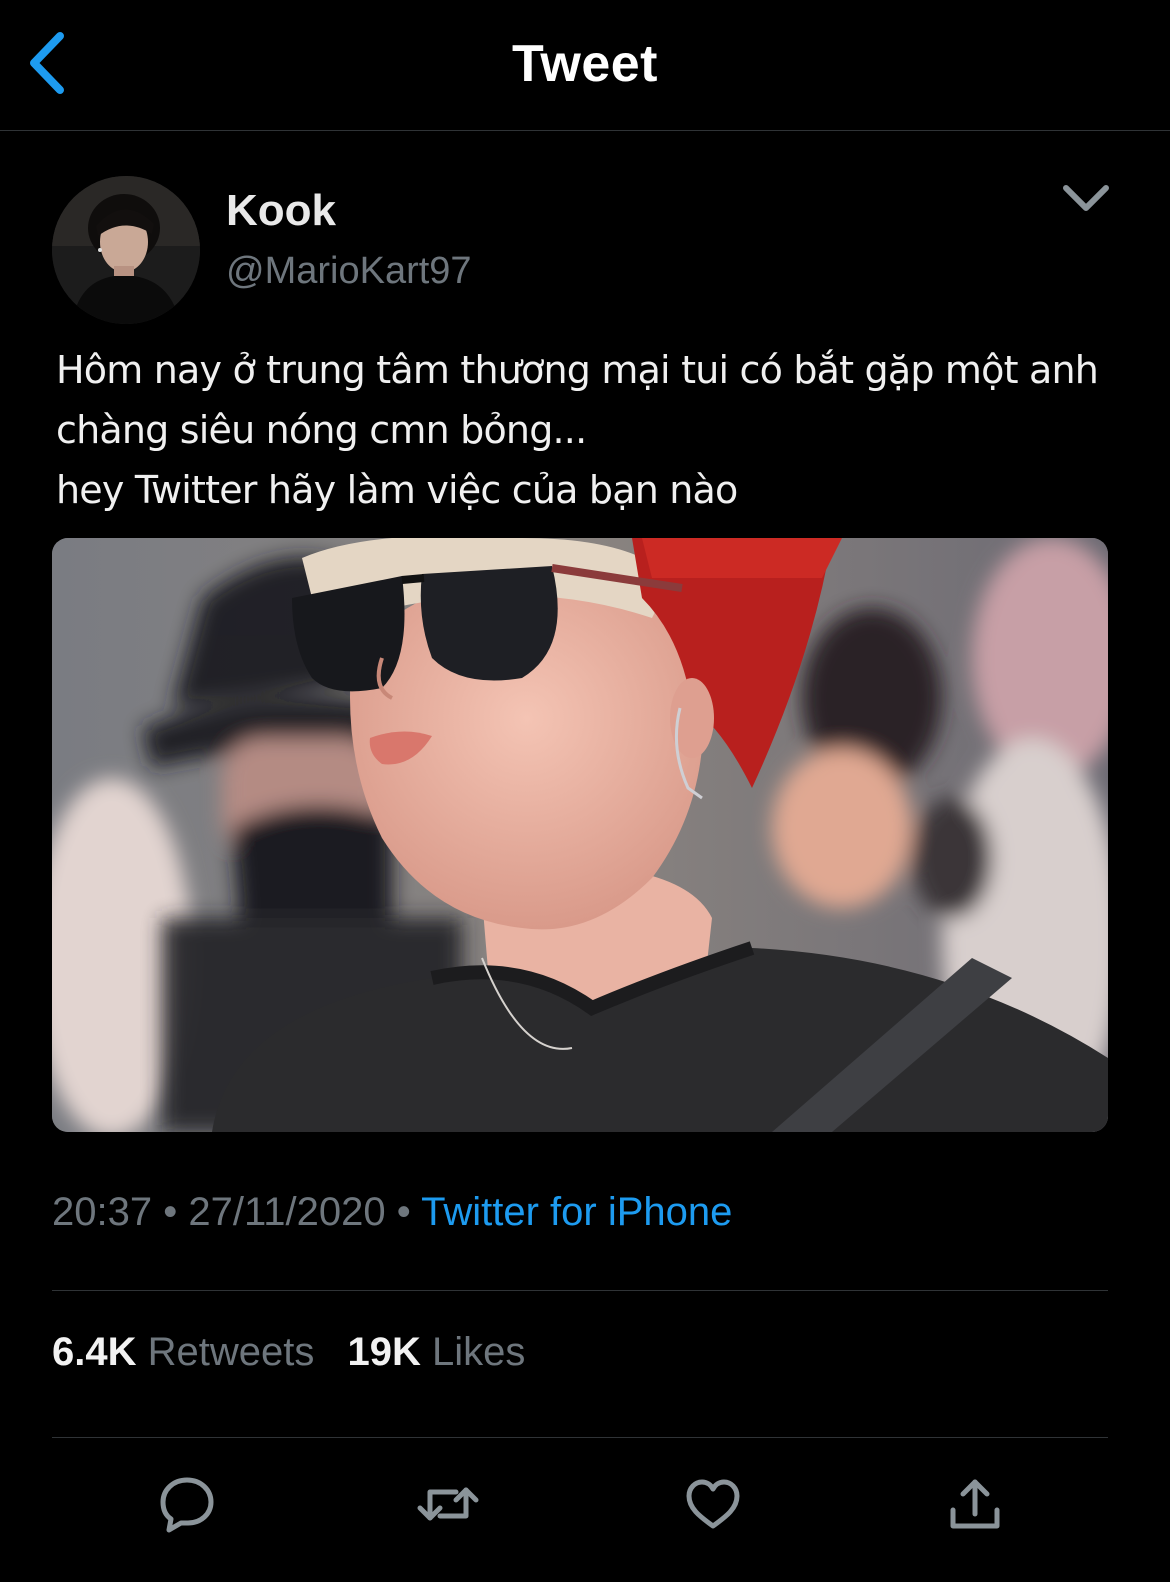 The width and height of the screenshot is (1170, 1582). I want to click on reply-button, so click(187, 1504).